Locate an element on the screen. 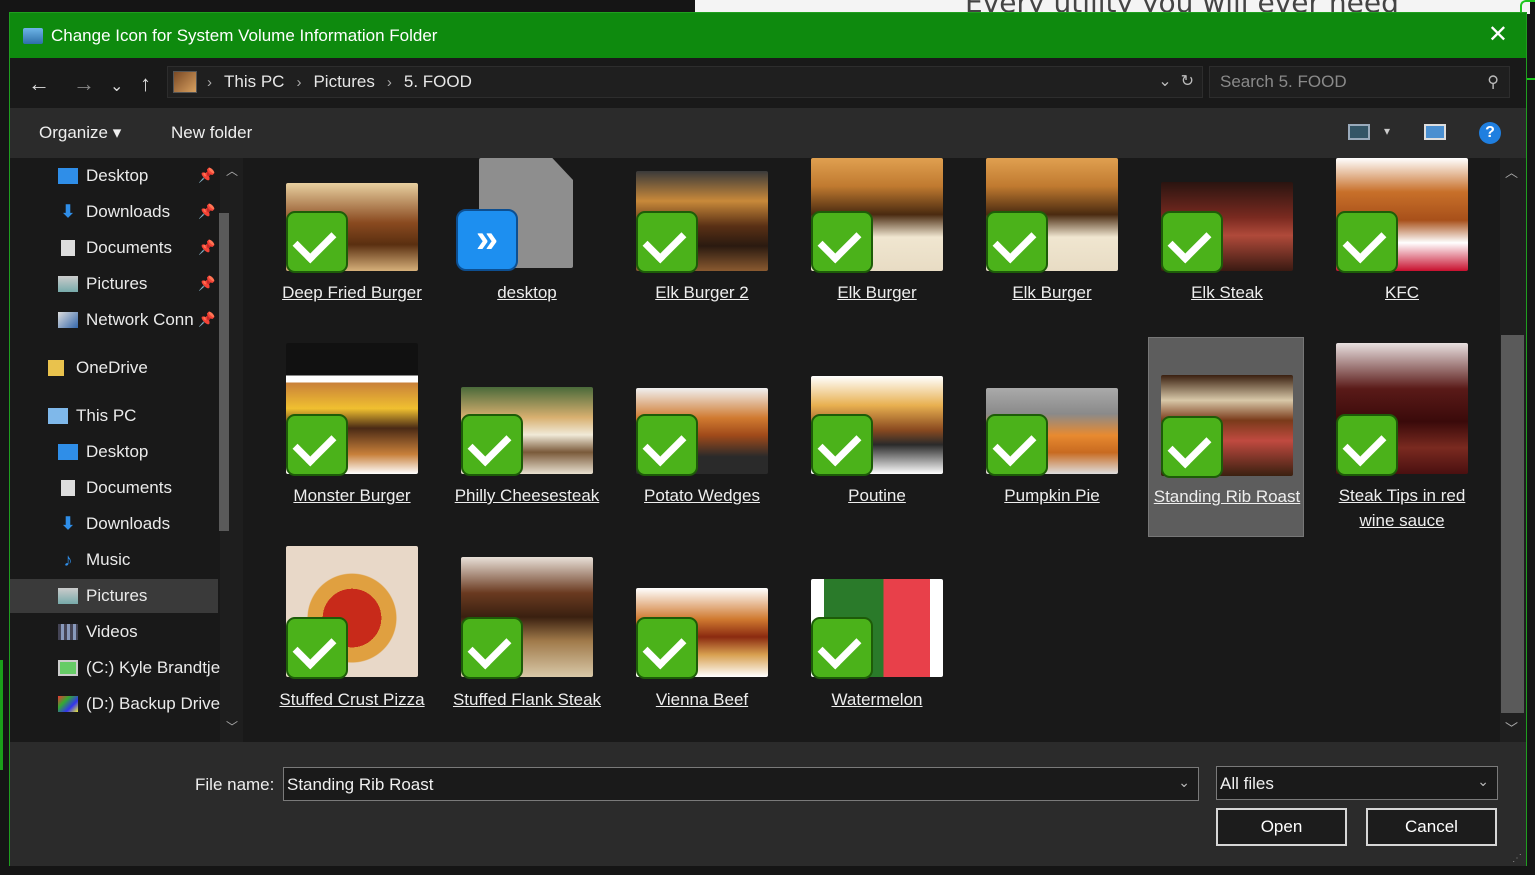  file-item-deep-fried-burger: Deep Fried Burger is located at coordinates (352, 245).